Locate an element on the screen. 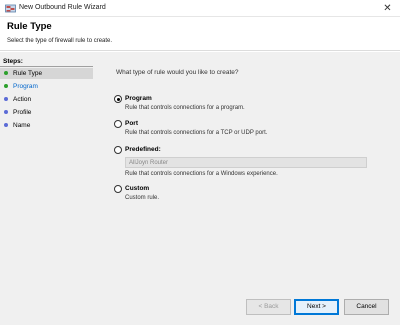 The height and width of the screenshot is (325, 400). firewall-wizard-icon is located at coordinates (10, 8).